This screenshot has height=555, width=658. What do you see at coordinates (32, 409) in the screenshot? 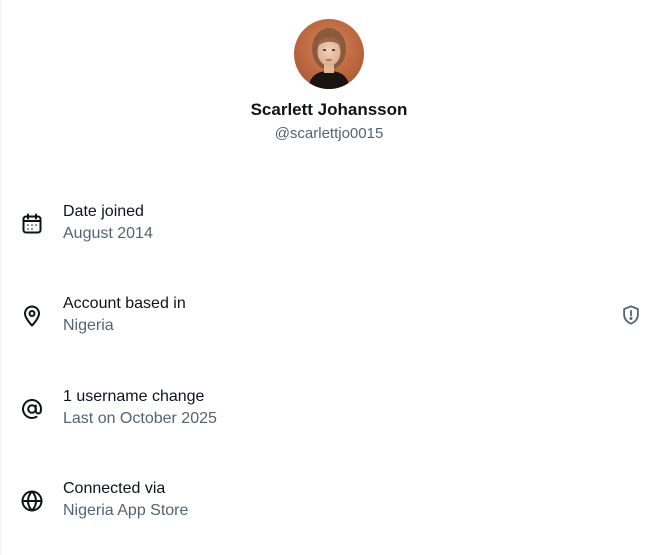
I see `at-sign-icon` at bounding box center [32, 409].